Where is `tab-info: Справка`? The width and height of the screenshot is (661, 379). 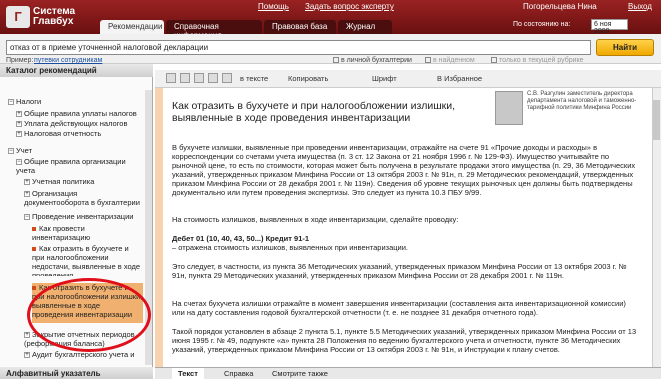 tab-info: Справка is located at coordinates (238, 373).